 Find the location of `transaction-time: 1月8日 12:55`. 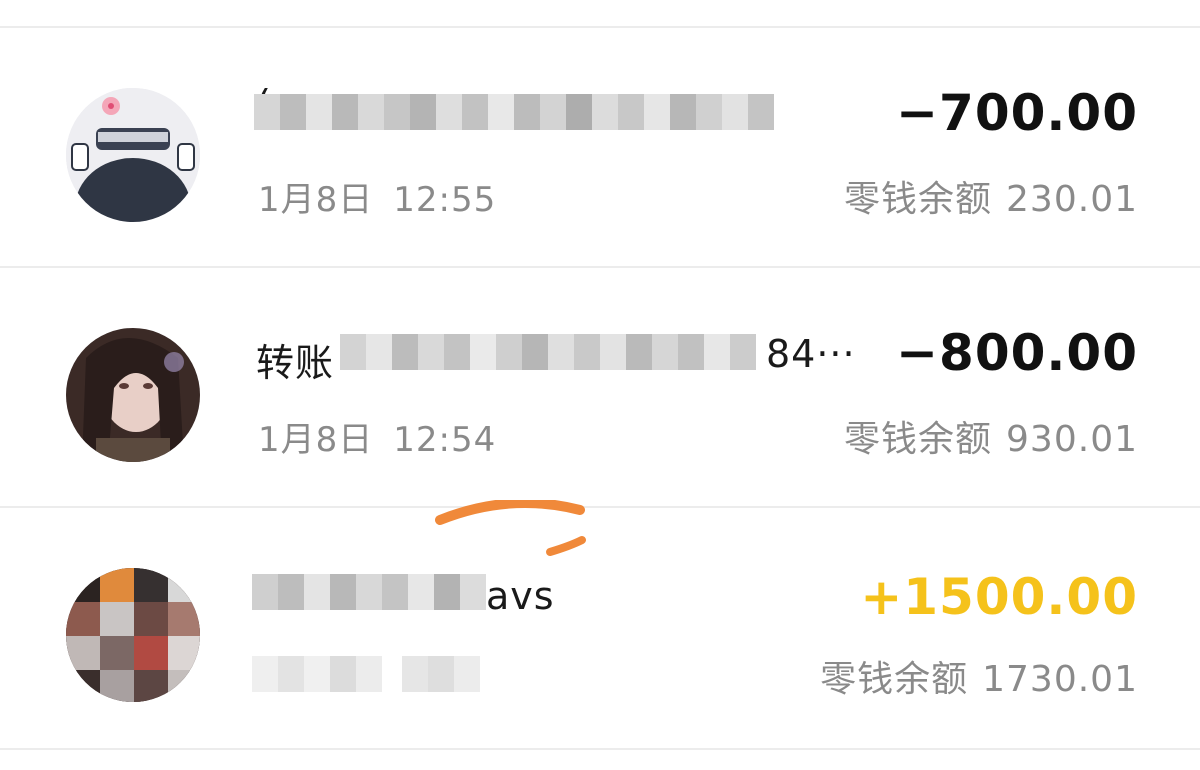

transaction-time: 1月8日 12:55 is located at coordinates (377, 196).